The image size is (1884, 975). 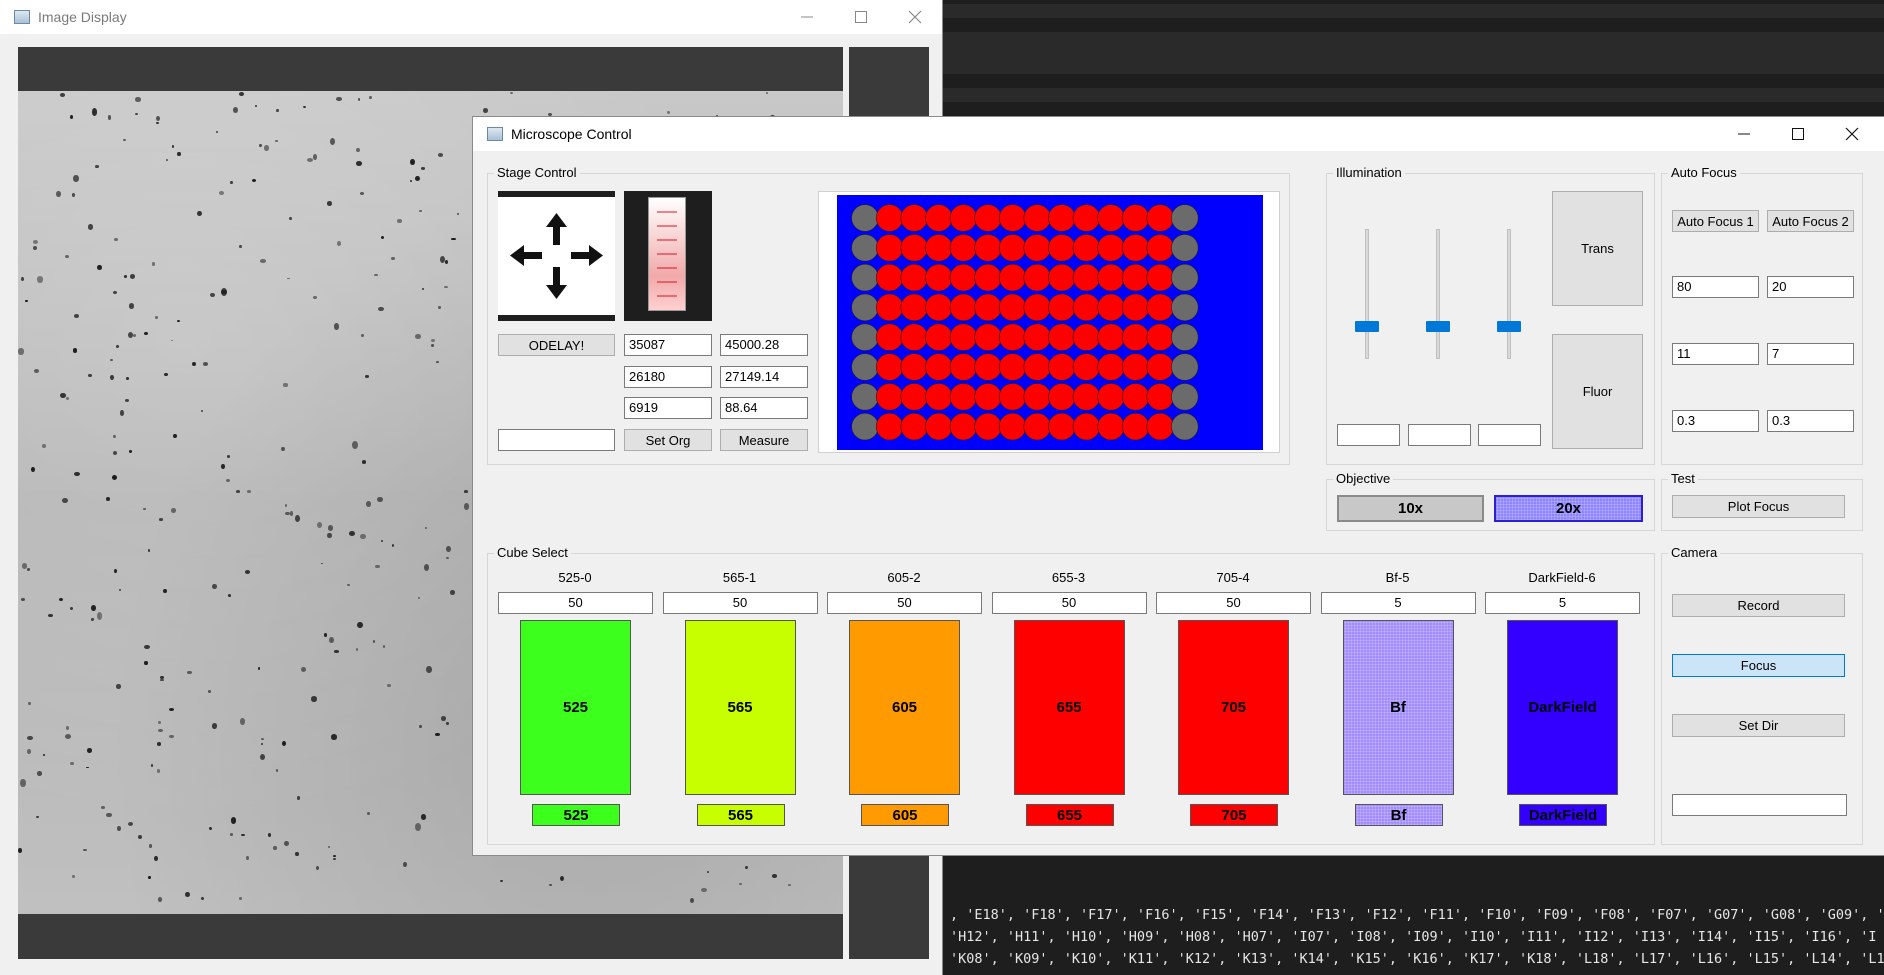 What do you see at coordinates (668, 345) in the screenshot?
I see `x-position-field: 35087` at bounding box center [668, 345].